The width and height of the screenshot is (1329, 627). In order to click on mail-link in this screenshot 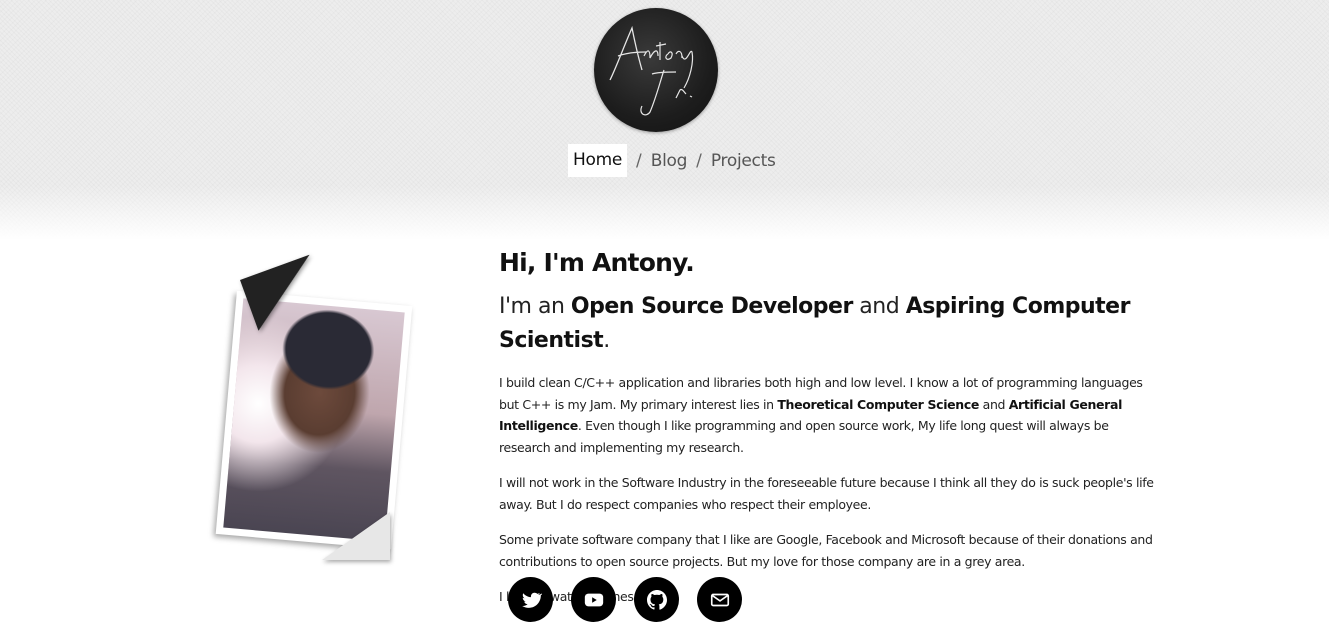, I will do `click(719, 599)`.